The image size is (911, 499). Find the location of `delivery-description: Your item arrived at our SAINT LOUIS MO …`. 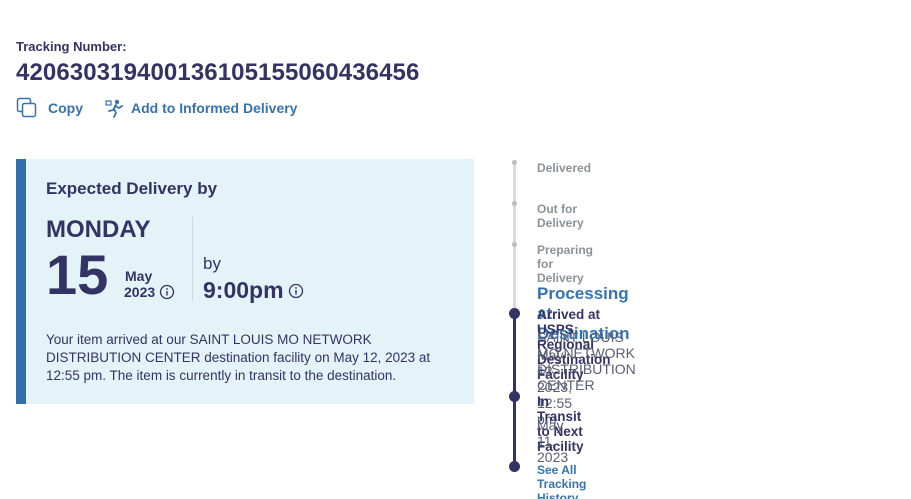

delivery-description: Your item arrived at our SAINT LOUIS MO … is located at coordinates (238, 357).